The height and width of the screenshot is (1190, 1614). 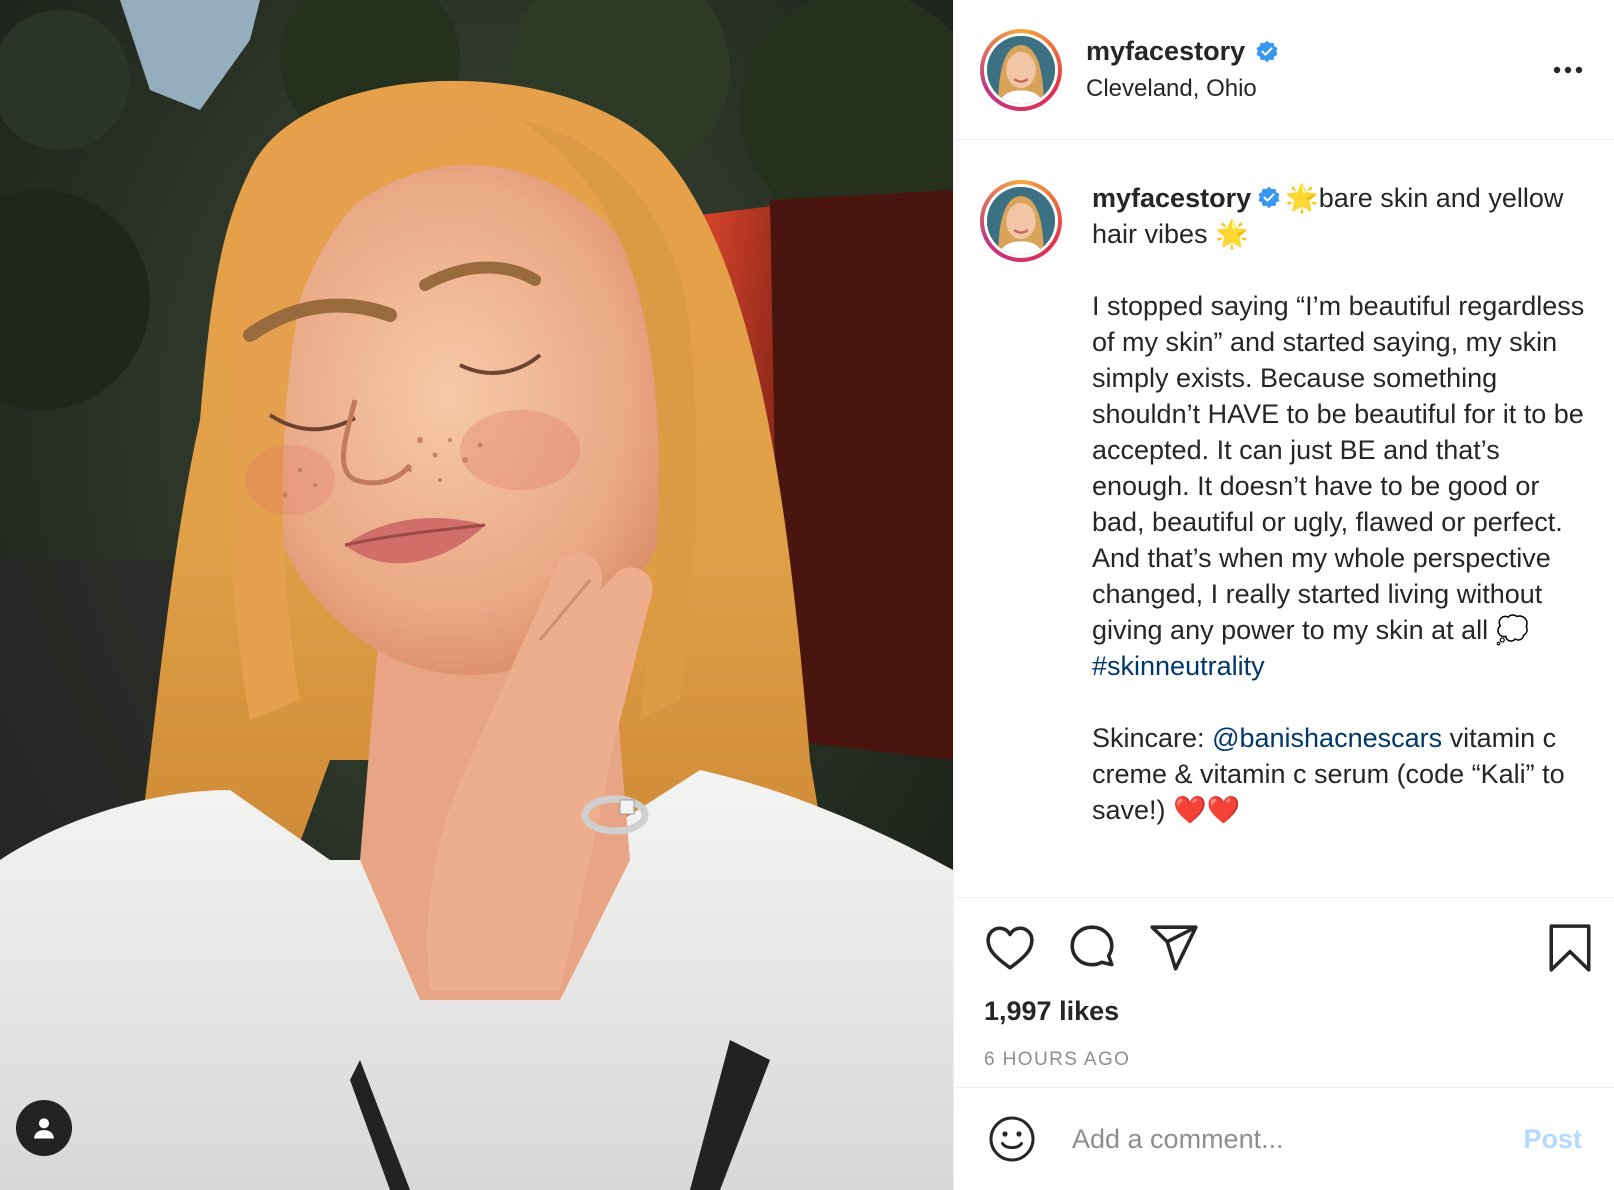 I want to click on more-icon, so click(x=1568, y=69).